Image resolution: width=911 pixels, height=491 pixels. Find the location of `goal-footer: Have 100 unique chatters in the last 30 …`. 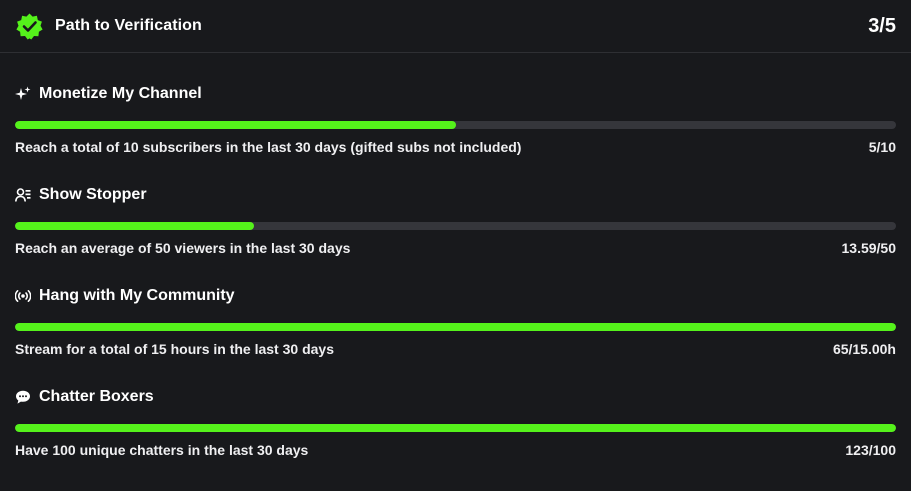

goal-footer: Have 100 unique chatters in the last 30 … is located at coordinates (455, 450).